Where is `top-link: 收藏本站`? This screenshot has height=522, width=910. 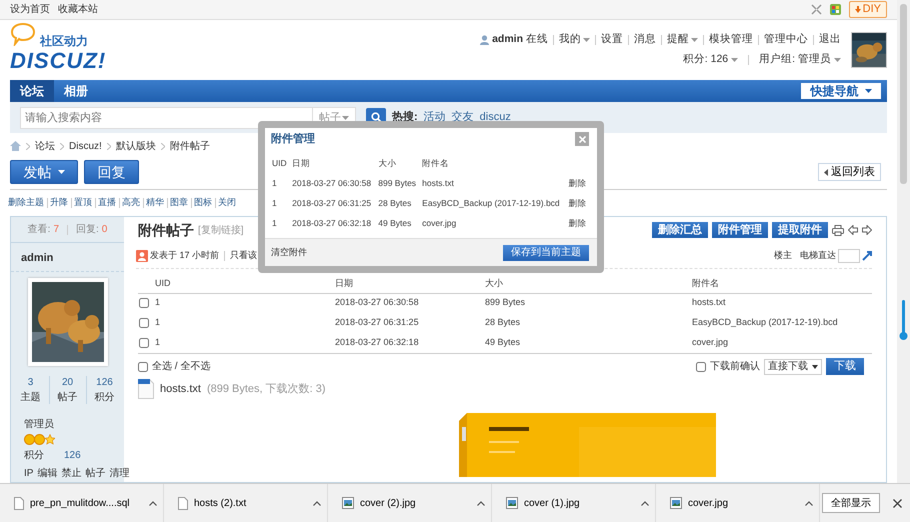
top-link: 收藏本站 is located at coordinates (78, 9).